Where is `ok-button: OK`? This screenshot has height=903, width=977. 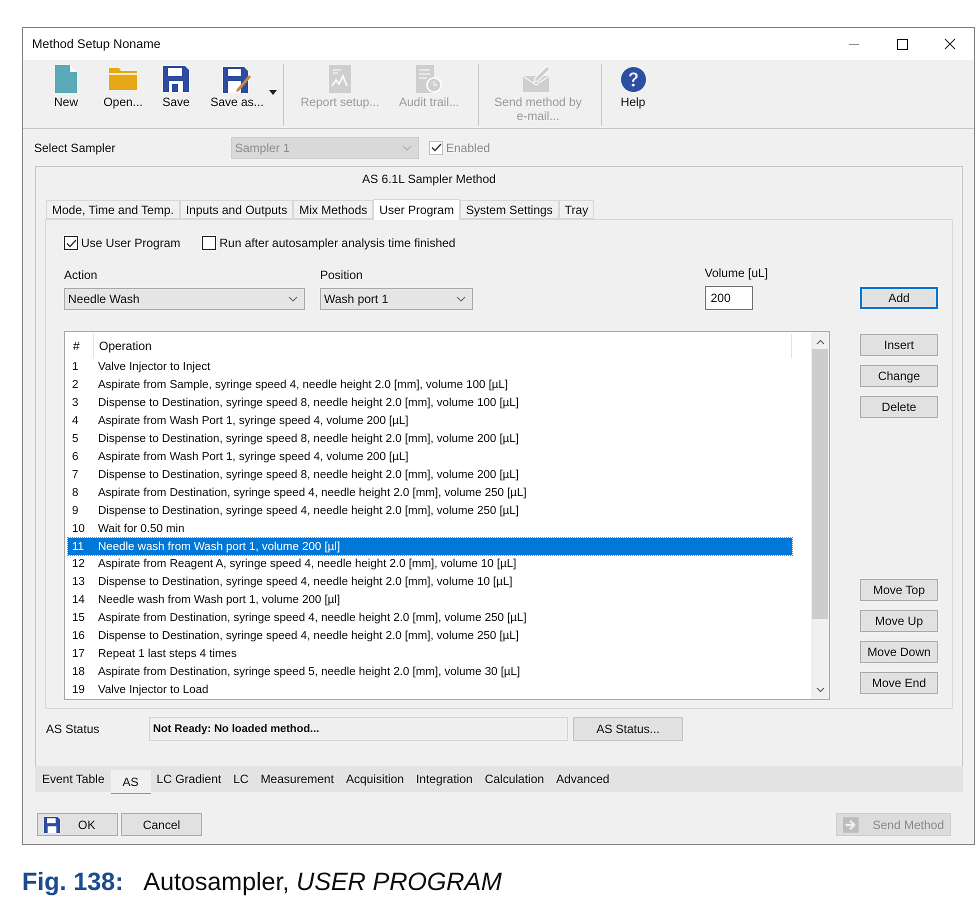
ok-button: OK is located at coordinates (77, 824).